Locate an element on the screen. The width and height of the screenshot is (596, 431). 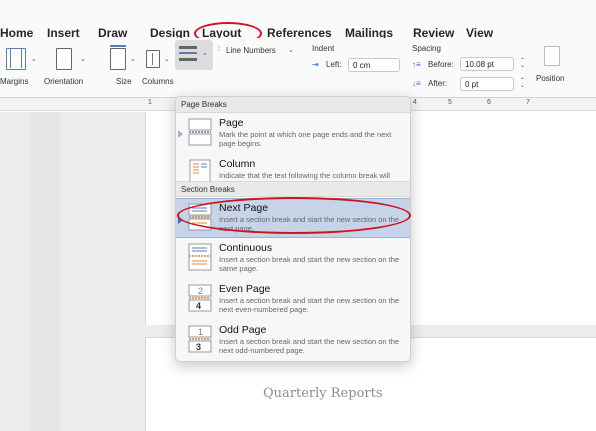
menu-item-title: Next Page is located at coordinates (244, 208).